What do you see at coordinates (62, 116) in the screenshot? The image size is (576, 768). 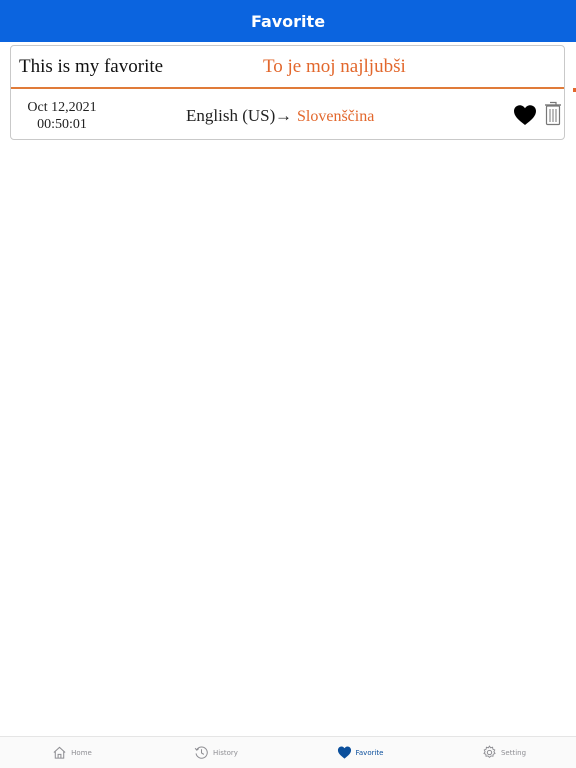 I see `timestamp: Oct 12,2021 00:50:01` at bounding box center [62, 116].